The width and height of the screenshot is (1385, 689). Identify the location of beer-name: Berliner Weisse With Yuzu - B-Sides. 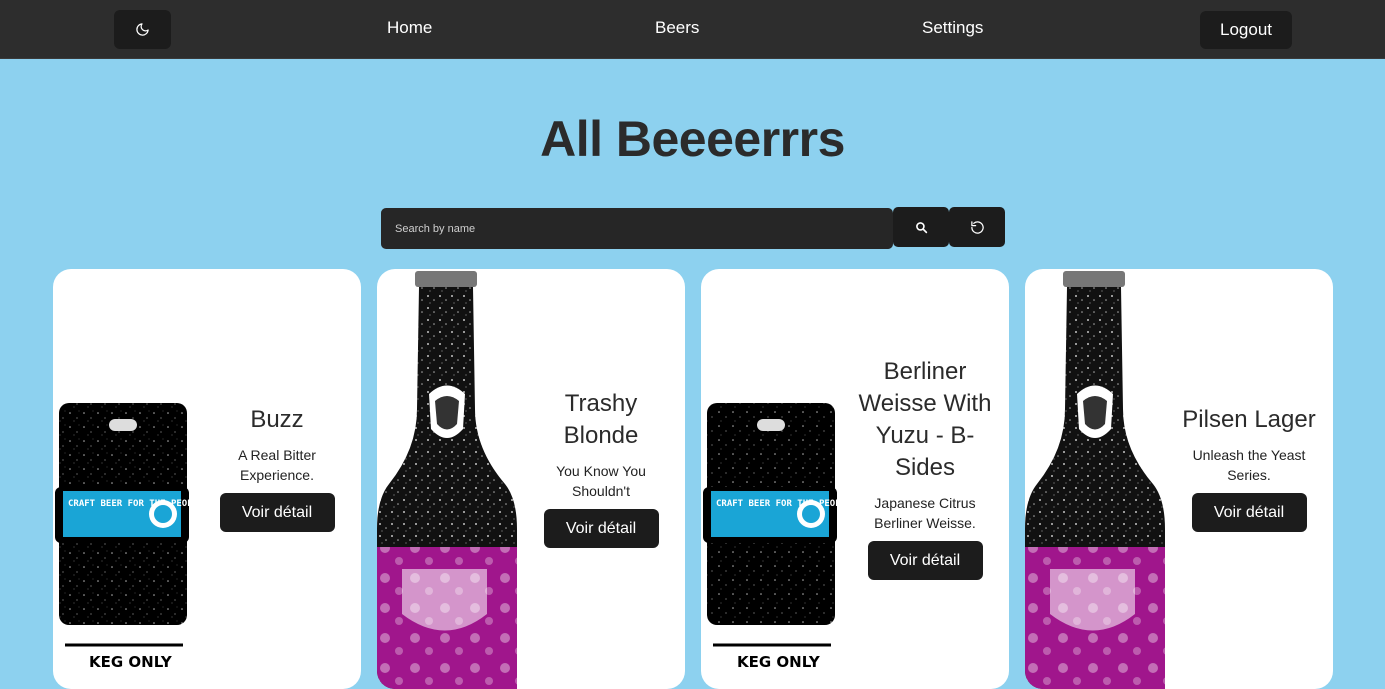
(925, 419).